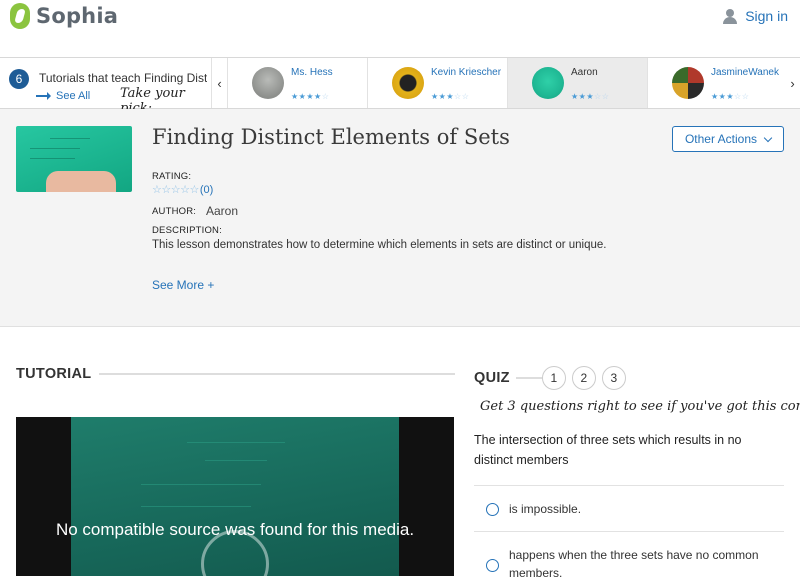 This screenshot has height=582, width=800. I want to click on chevron-right-icon: ›, so click(792, 83).